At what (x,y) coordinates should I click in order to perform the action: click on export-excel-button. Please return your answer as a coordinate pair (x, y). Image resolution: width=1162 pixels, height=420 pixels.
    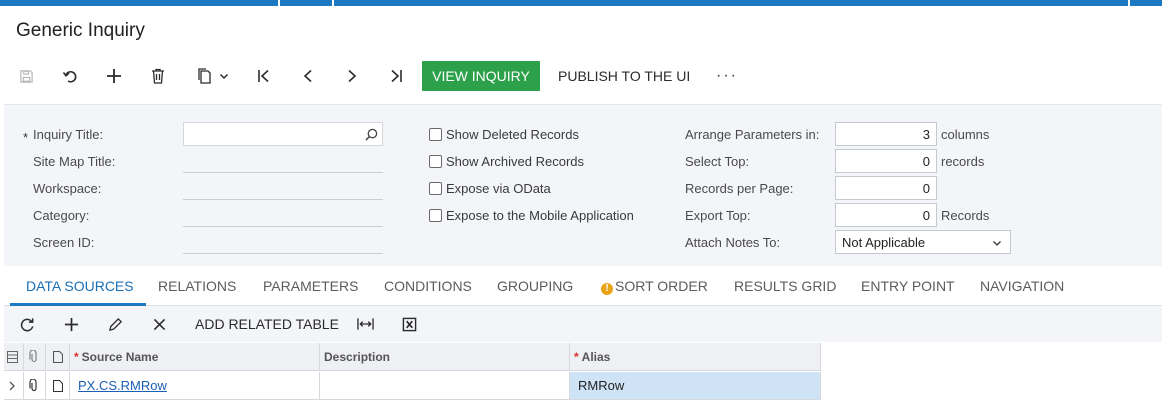
    Looking at the image, I should click on (409, 324).